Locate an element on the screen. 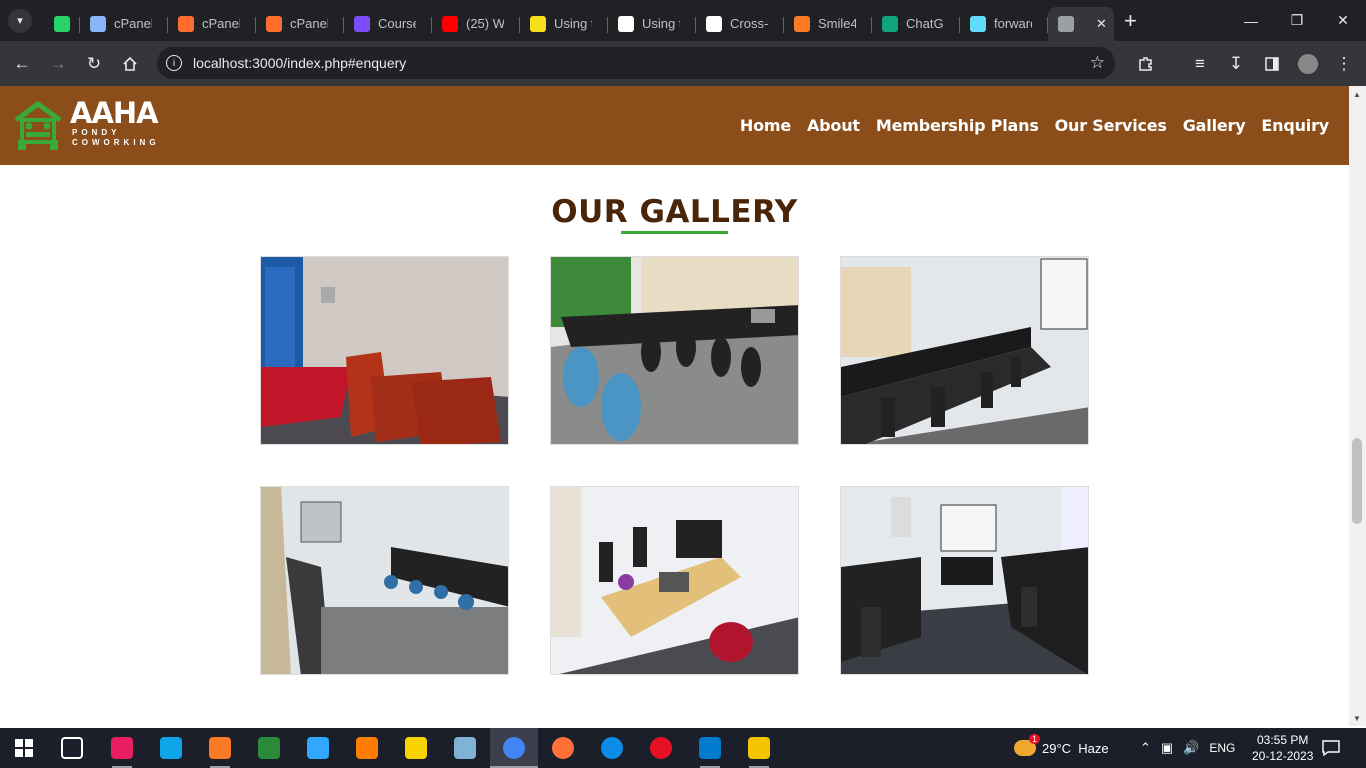 Image resolution: width=1366 pixels, height=768 pixels. weather-widget: 1 29°C Haze is located at coordinates (1061, 748).